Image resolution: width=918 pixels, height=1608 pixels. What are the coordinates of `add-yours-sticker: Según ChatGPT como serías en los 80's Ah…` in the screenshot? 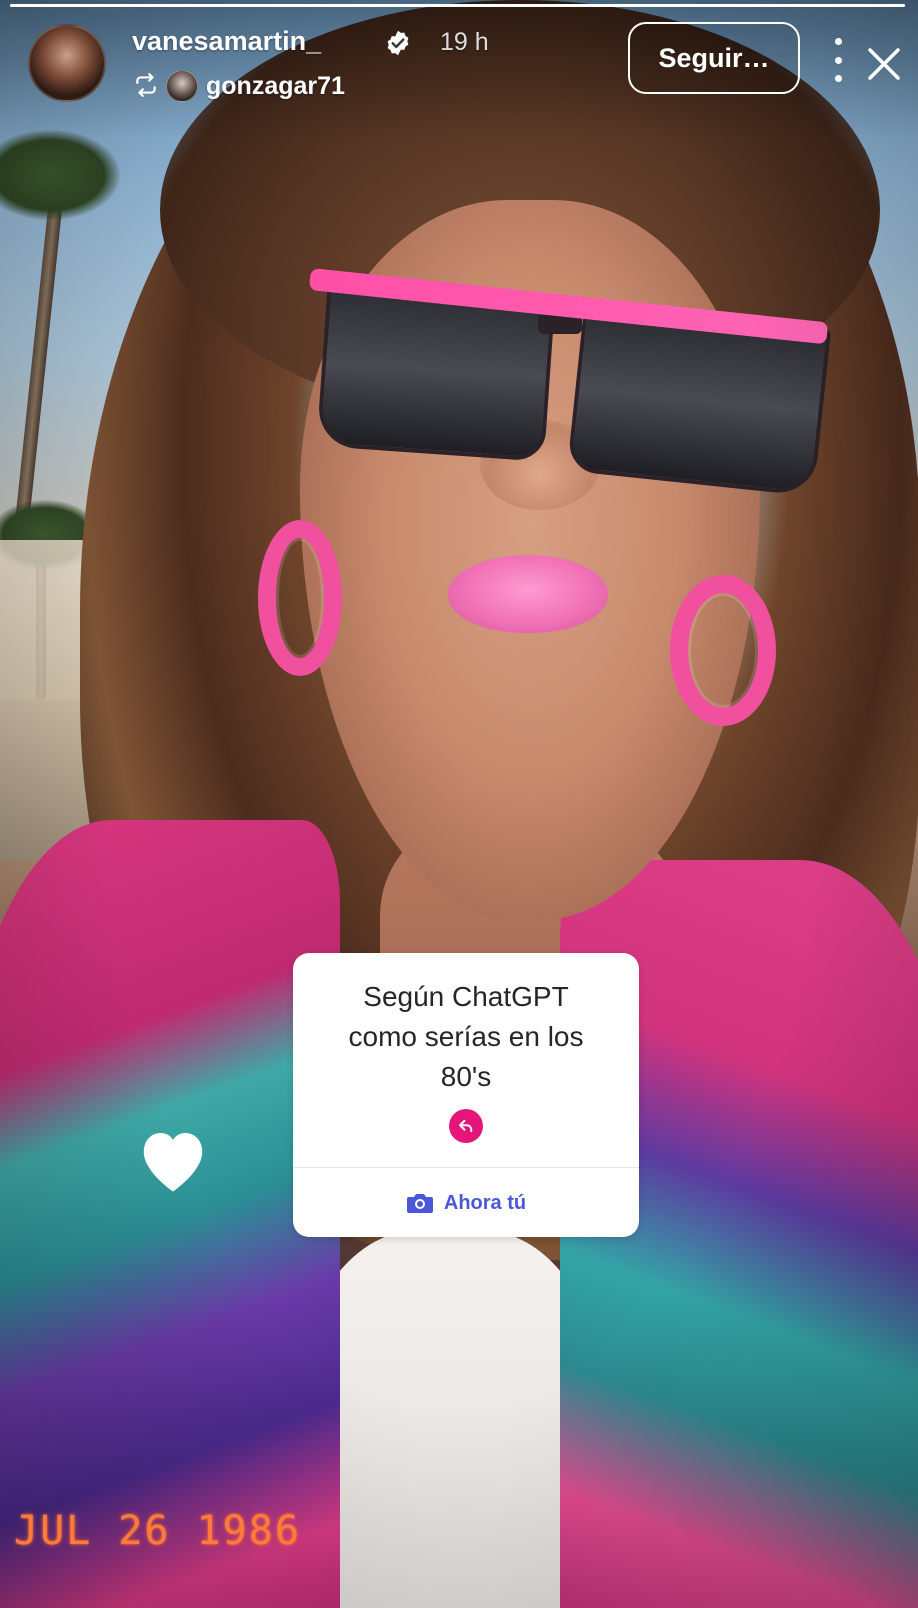 It's located at (466, 1095).